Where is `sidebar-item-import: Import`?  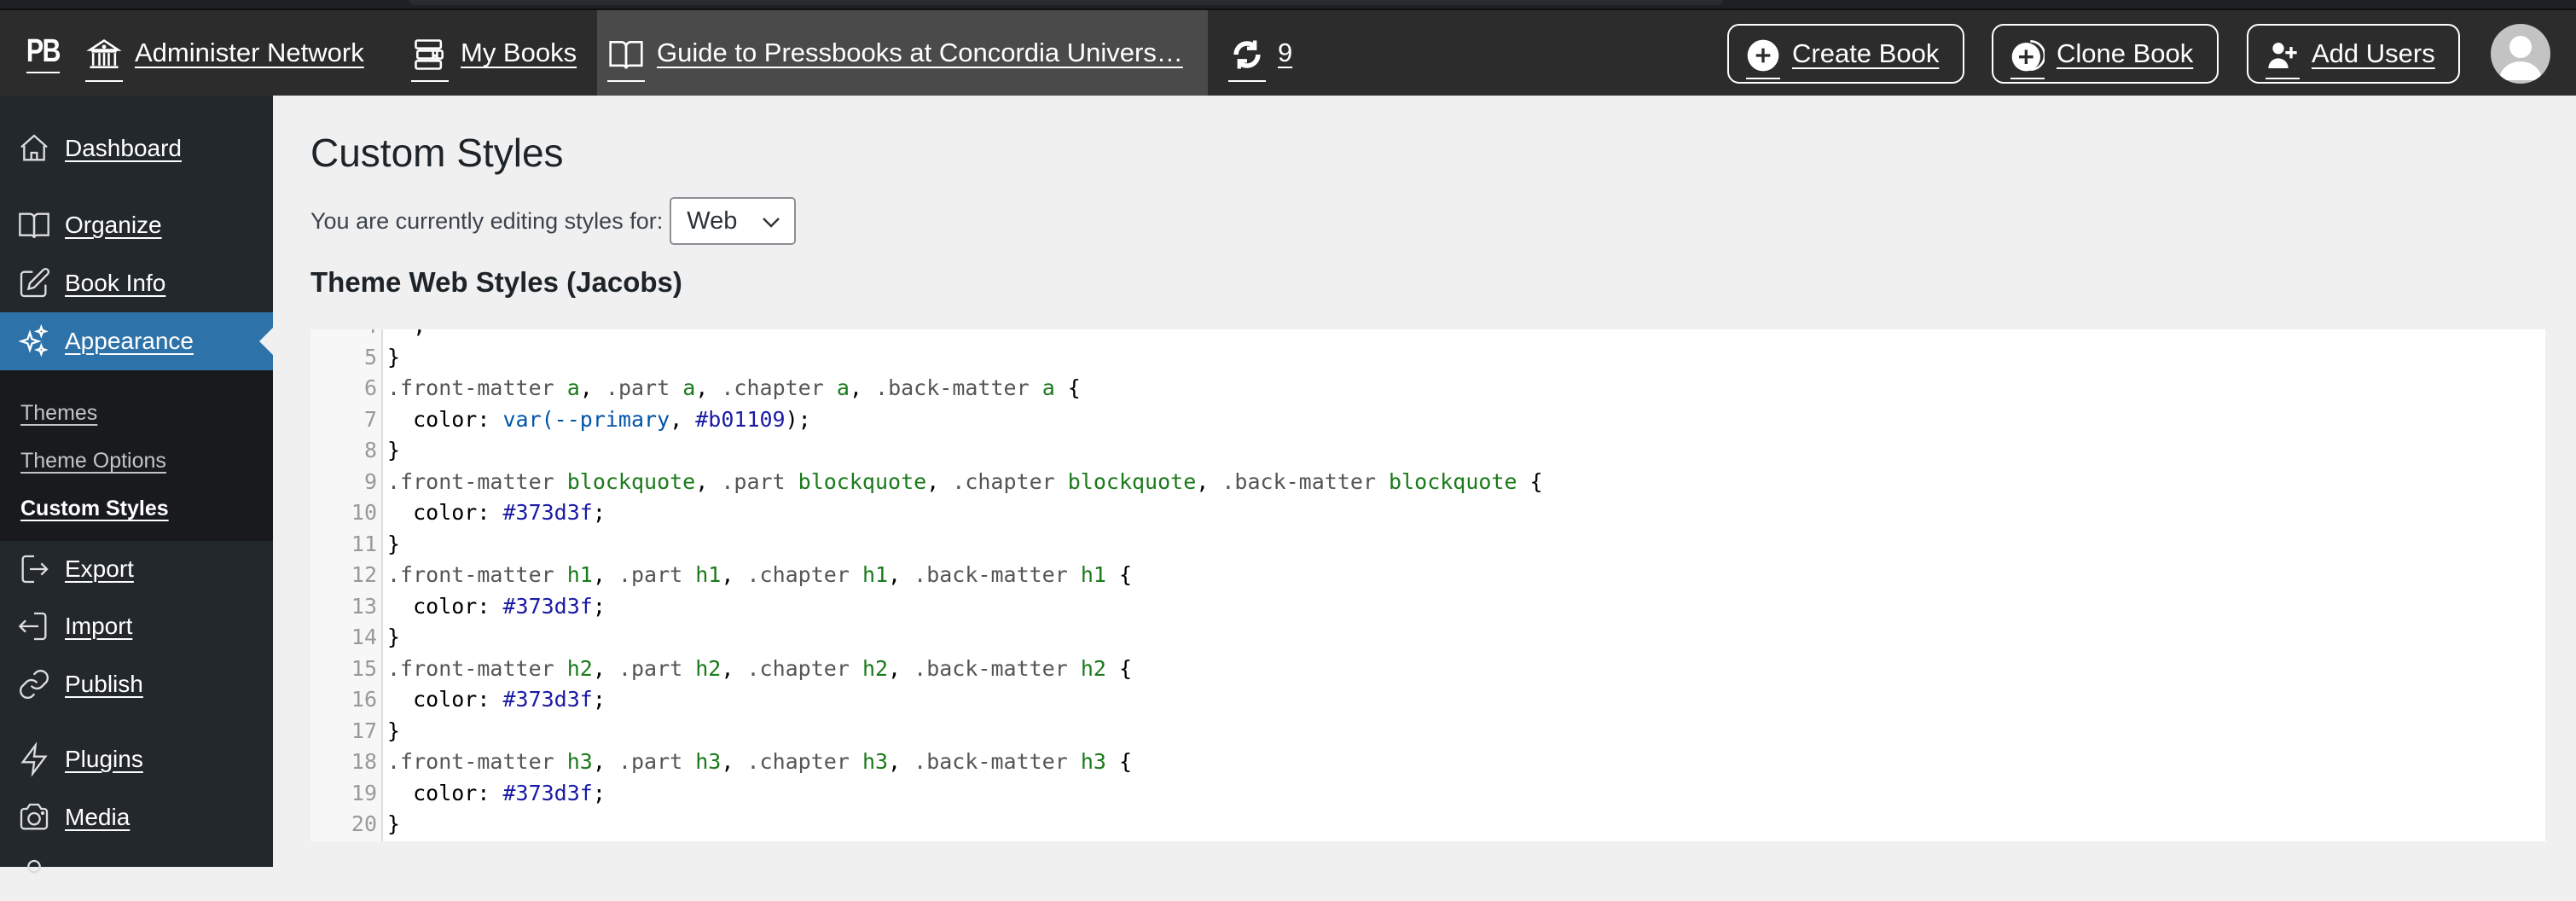 sidebar-item-import: Import is located at coordinates (136, 626).